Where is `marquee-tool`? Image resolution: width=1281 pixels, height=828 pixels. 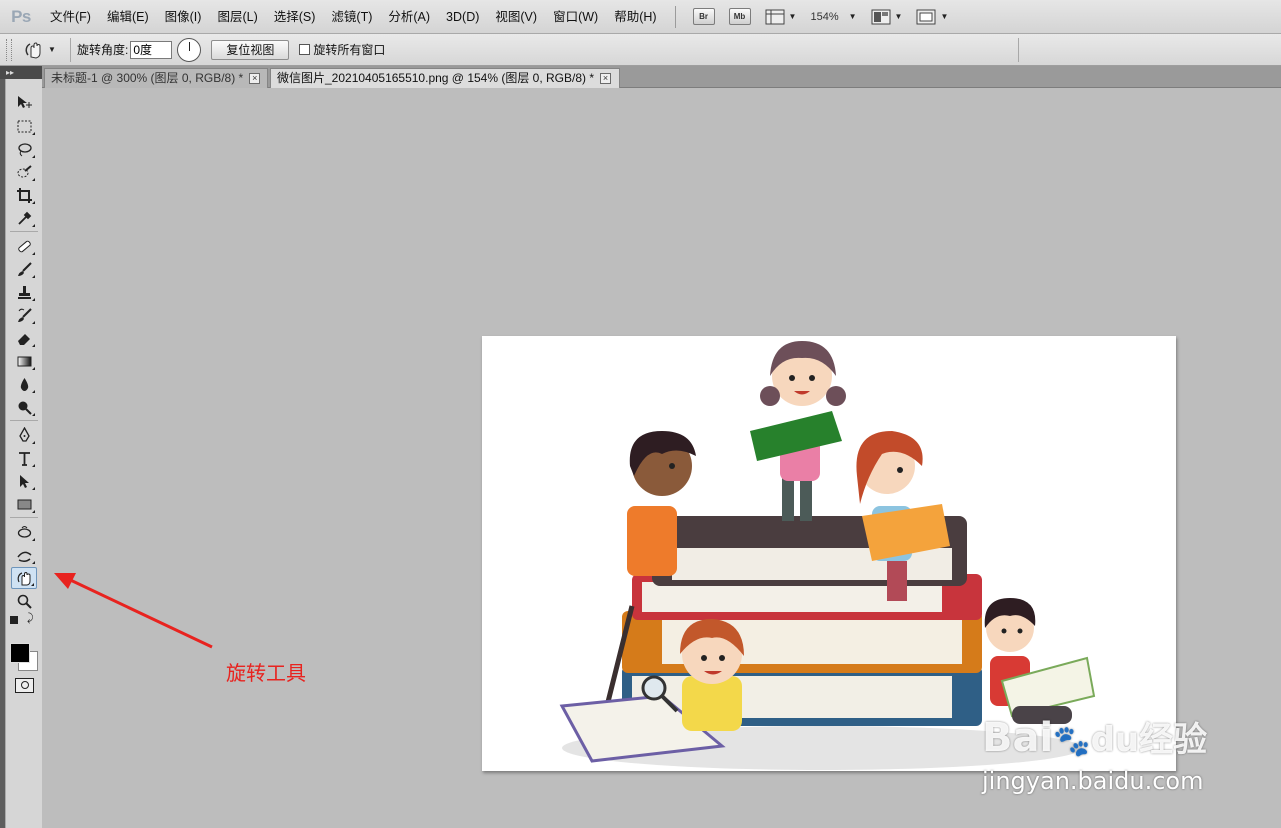
marquee-tool is located at coordinates (24, 126).